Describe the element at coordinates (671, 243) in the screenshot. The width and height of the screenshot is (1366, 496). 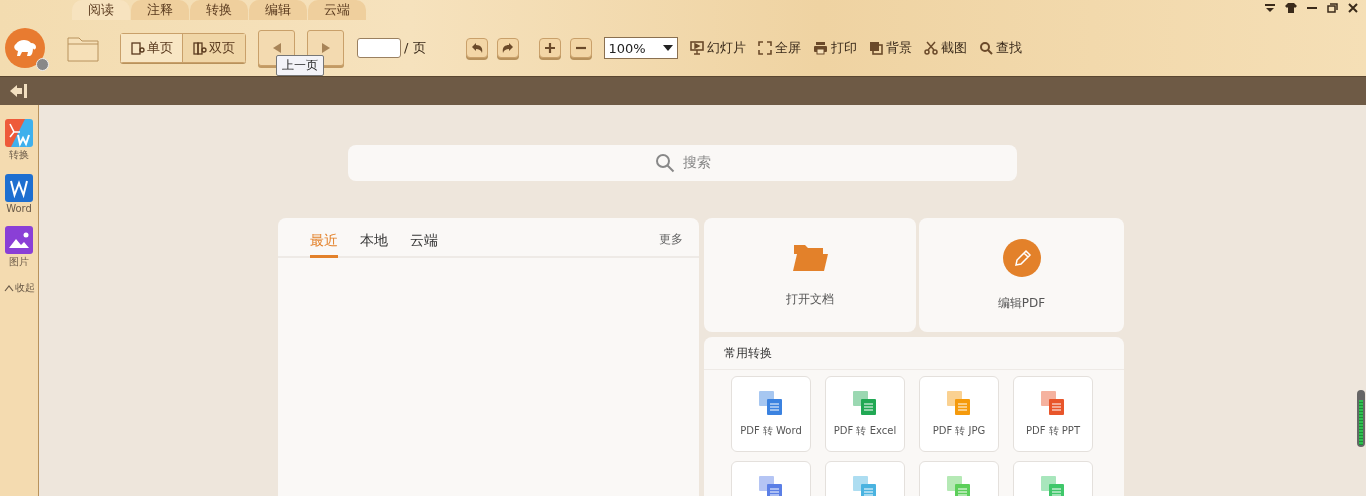
I see `more-link: 更多` at that location.